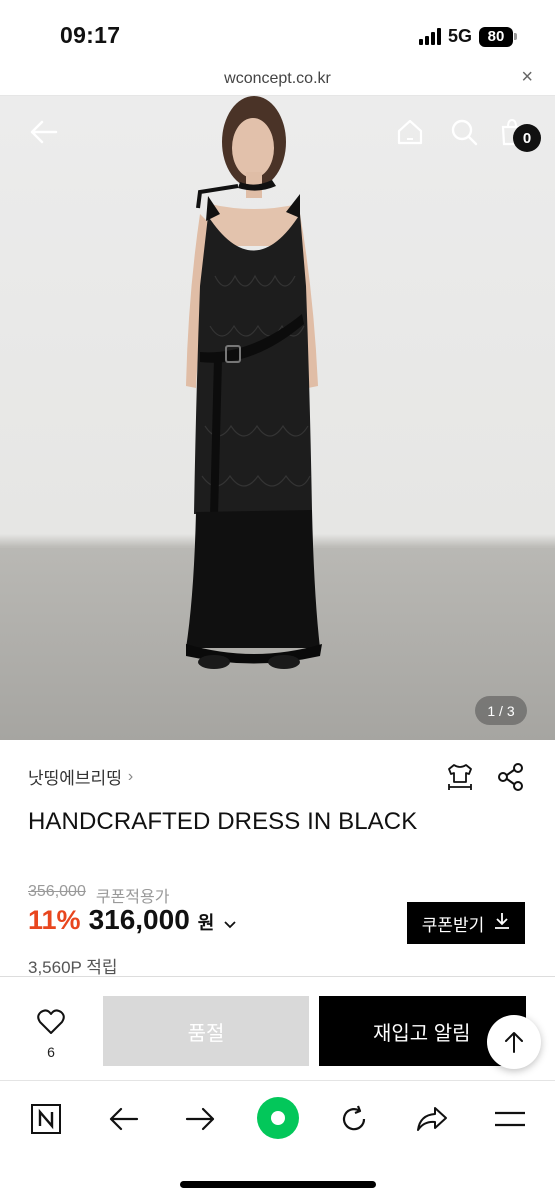  What do you see at coordinates (51, 1052) in the screenshot?
I see `wish-count: 6` at bounding box center [51, 1052].